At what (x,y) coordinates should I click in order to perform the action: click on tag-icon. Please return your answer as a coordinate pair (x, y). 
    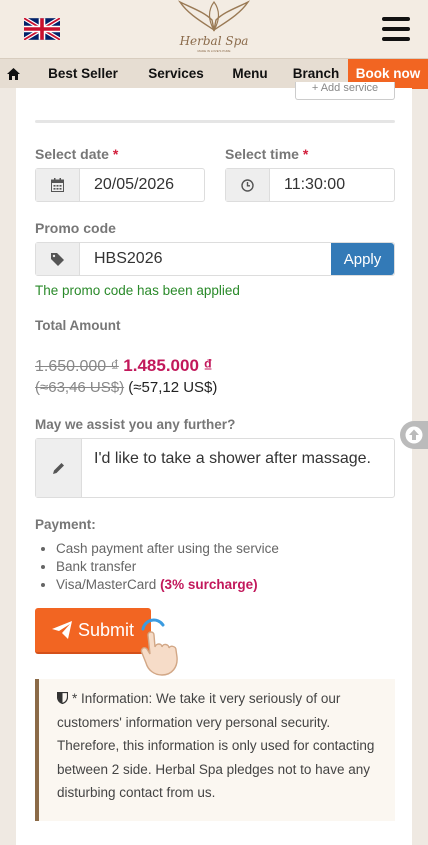
    Looking at the image, I should click on (58, 259).